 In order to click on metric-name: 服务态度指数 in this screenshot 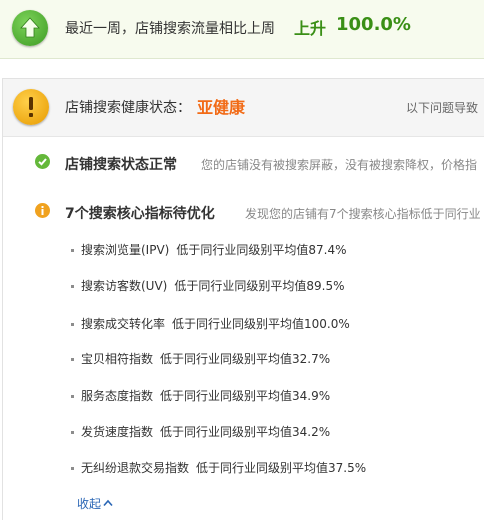, I will do `click(117, 396)`.